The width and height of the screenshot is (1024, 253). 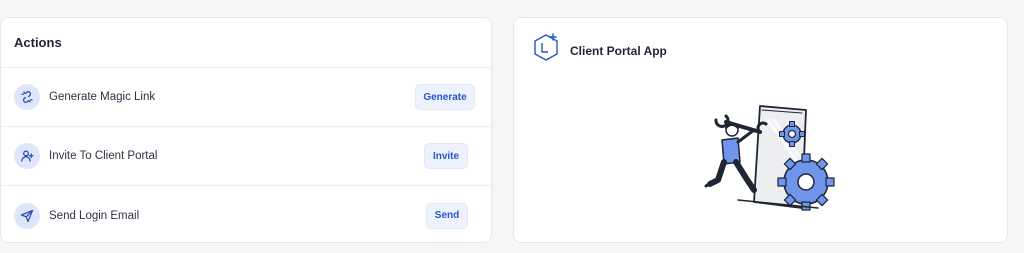 I want to click on action-row-invite-to-client-portal: Invite To Client Portal Invite, so click(x=246, y=156).